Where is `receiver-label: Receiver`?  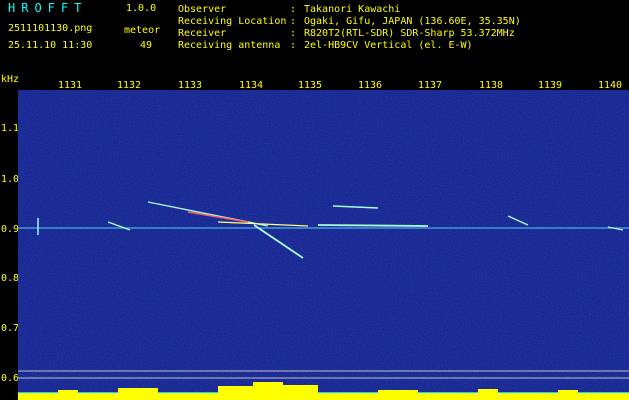
receiver-label: Receiver is located at coordinates (202, 33).